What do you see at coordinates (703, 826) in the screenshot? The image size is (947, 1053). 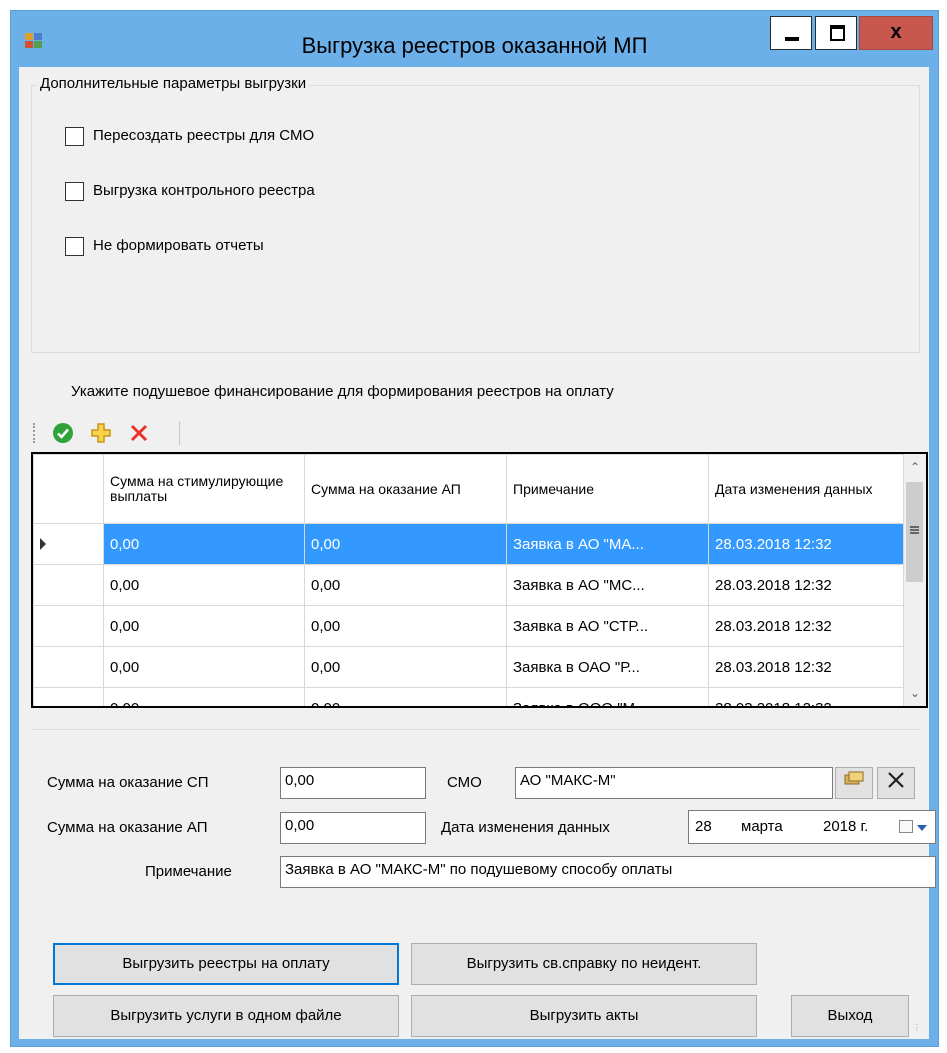 I see `date-day: 28` at bounding box center [703, 826].